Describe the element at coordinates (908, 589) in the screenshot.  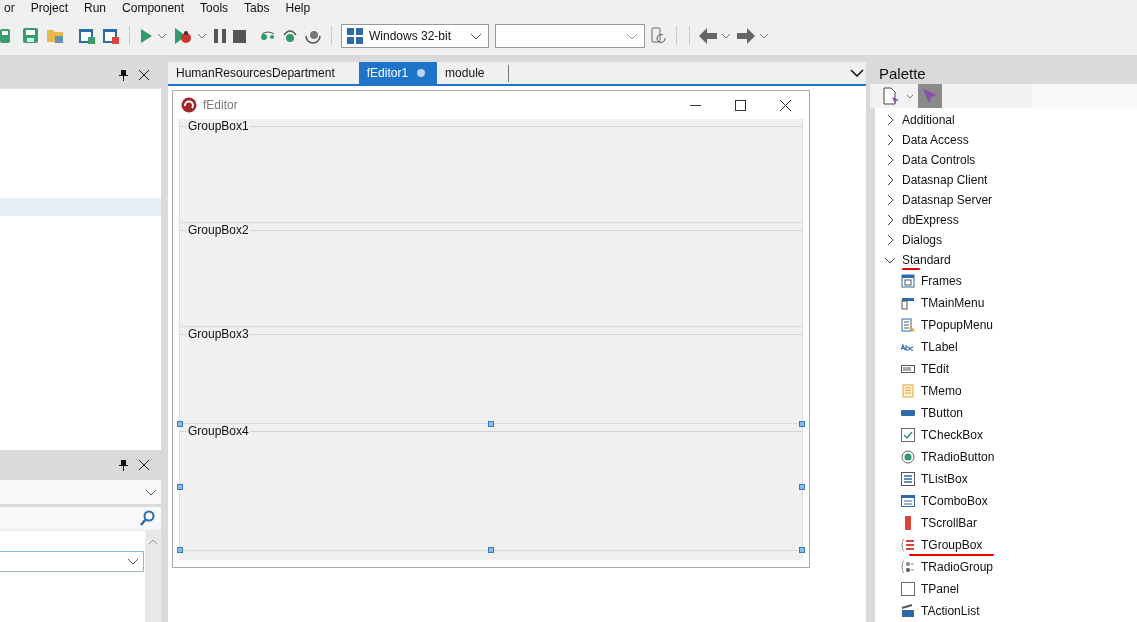
I see `panel-component-icon` at that location.